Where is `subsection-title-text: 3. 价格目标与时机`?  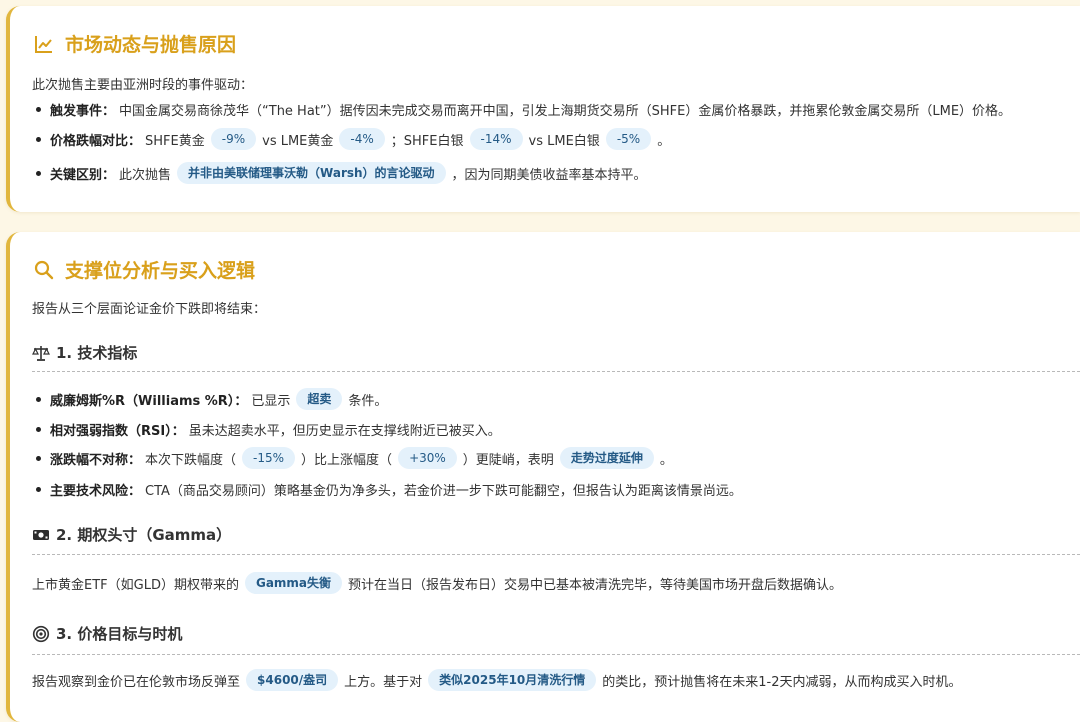
subsection-title-text: 3. 价格目标与时机 is located at coordinates (119, 634).